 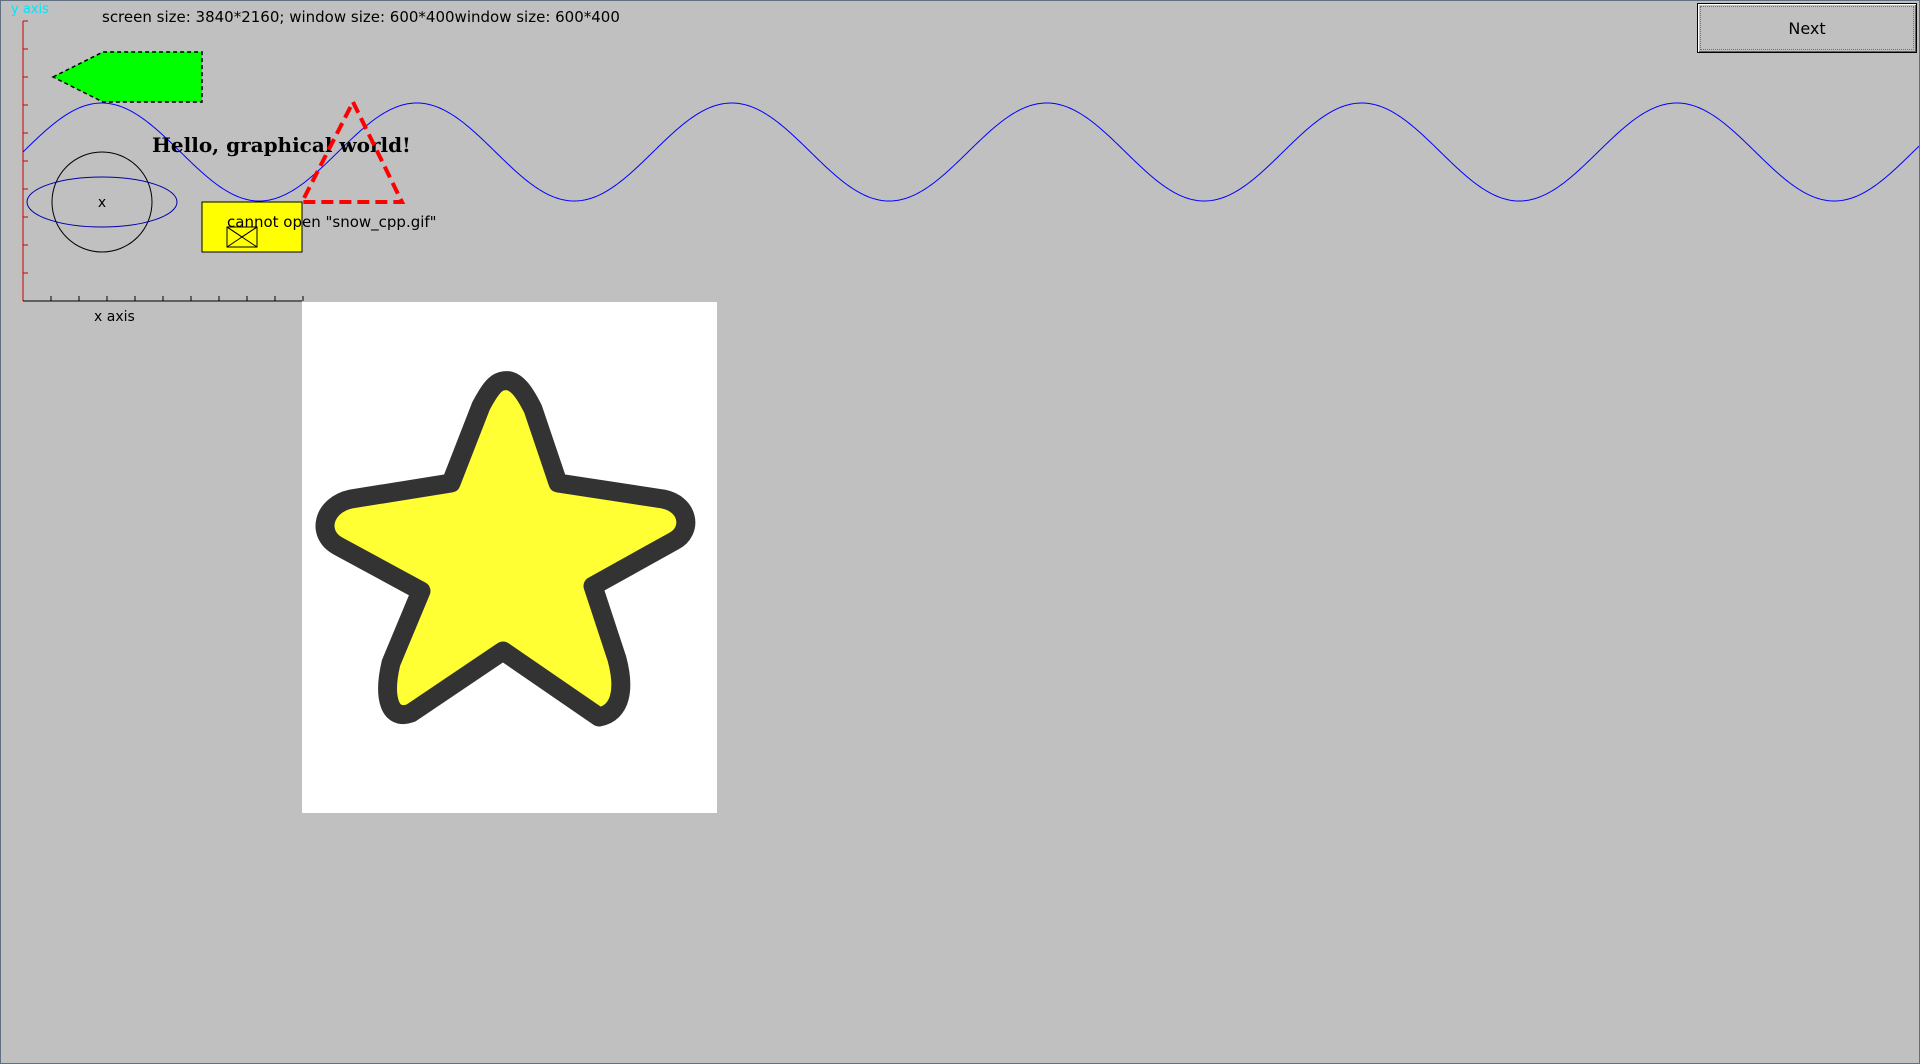 What do you see at coordinates (102, 203) in the screenshot?
I see `ellipse-center-mark: x` at bounding box center [102, 203].